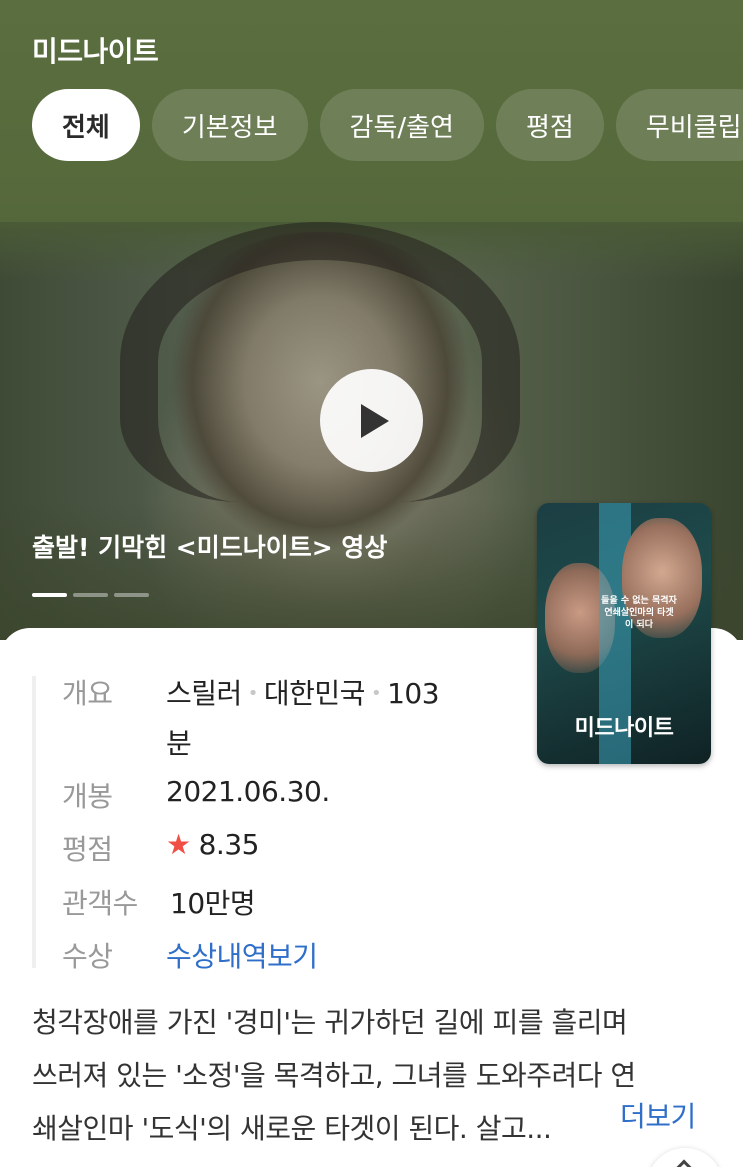 Image resolution: width=743 pixels, height=1167 pixels. Describe the element at coordinates (100, 903) in the screenshot. I see `audience-label: 관객수` at that location.